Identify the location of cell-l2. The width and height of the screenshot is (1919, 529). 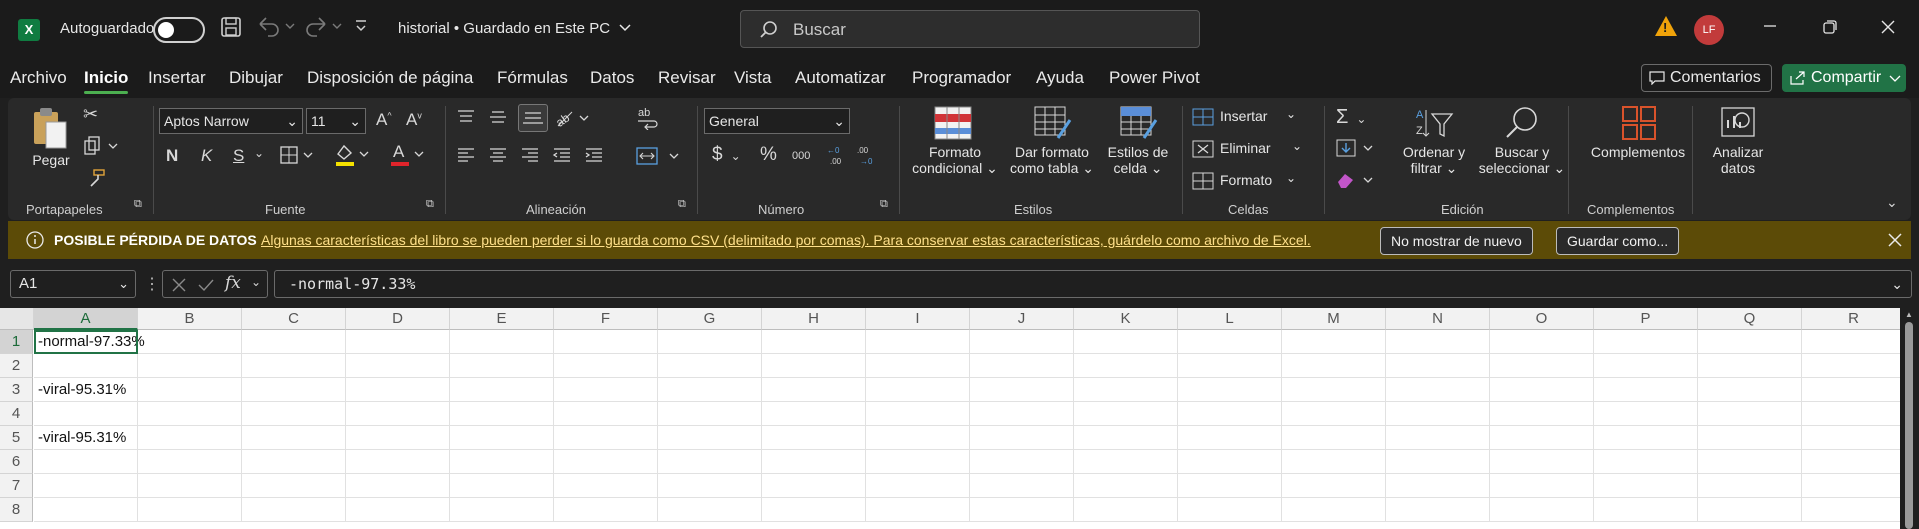
(1230, 366).